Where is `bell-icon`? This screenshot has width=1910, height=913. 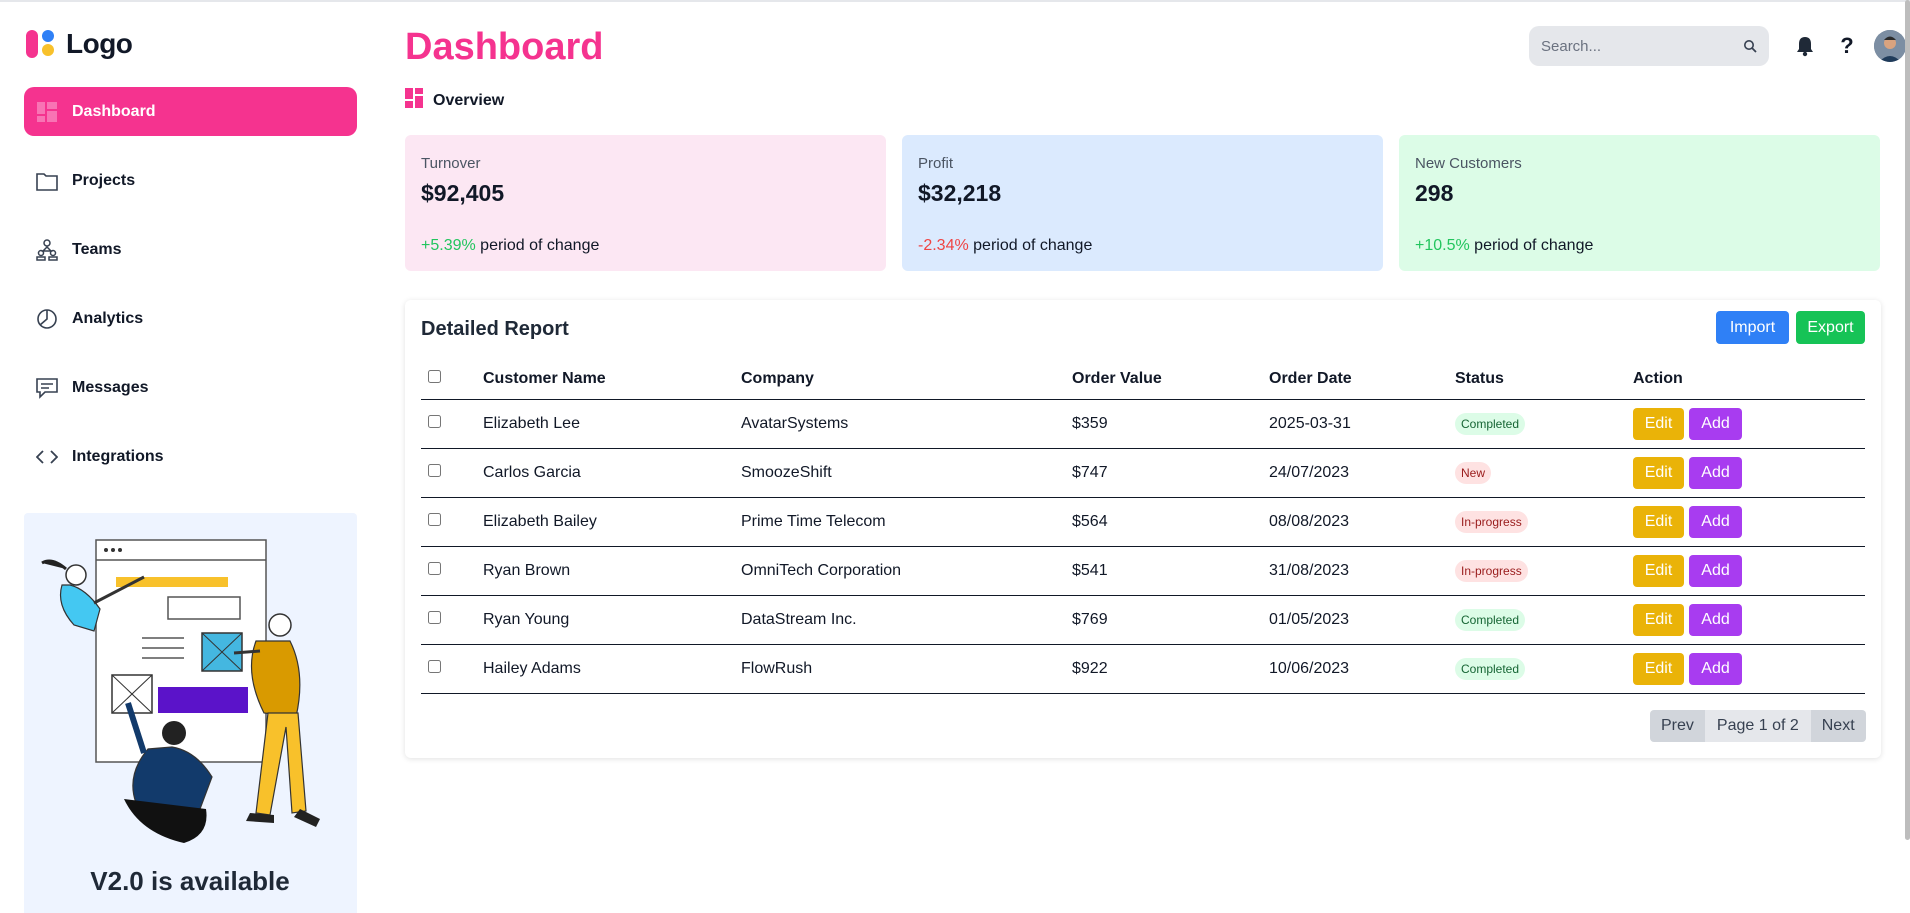 bell-icon is located at coordinates (1805, 46).